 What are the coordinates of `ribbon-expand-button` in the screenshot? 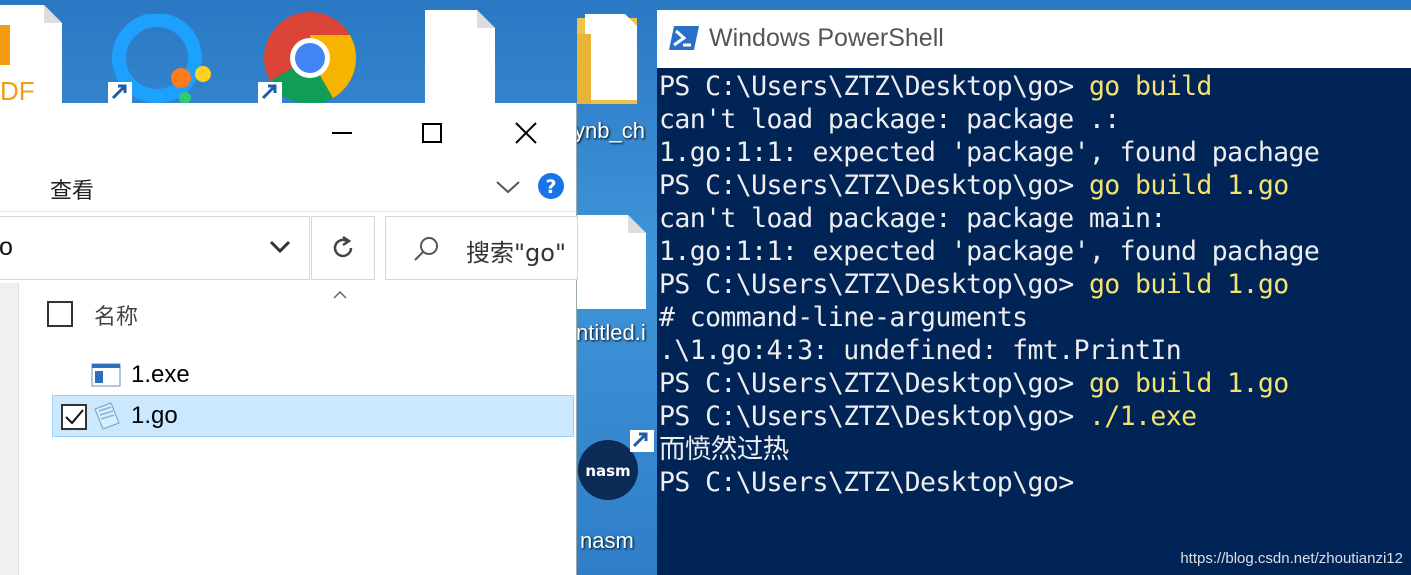 It's located at (508, 187).